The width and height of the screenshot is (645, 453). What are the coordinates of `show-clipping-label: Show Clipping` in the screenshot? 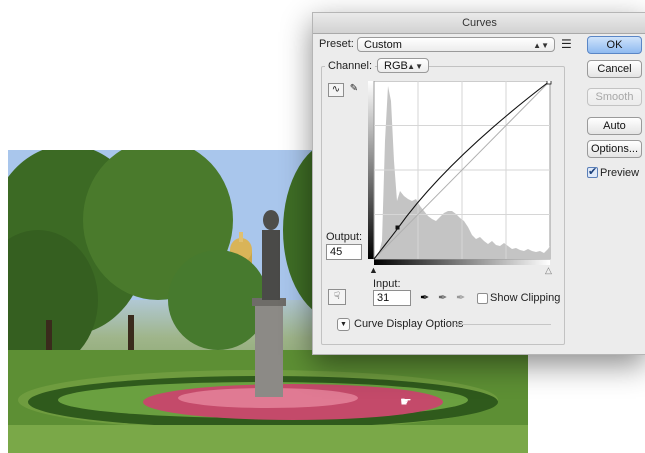 It's located at (525, 298).